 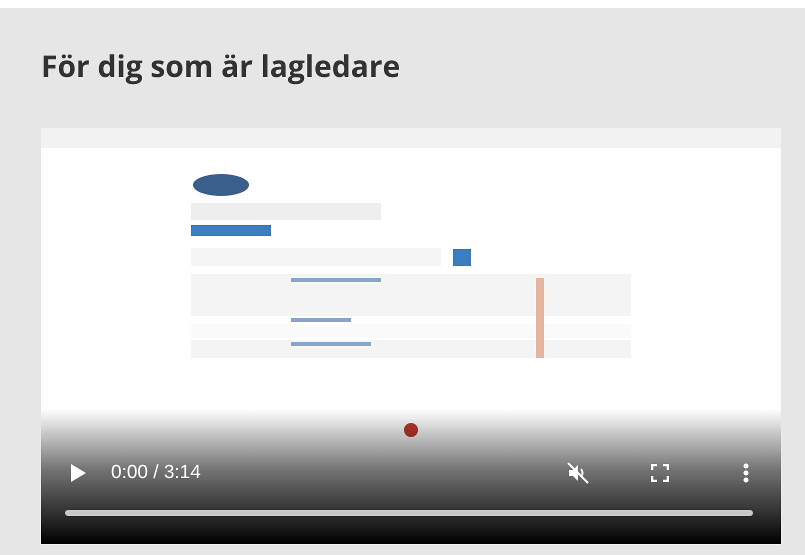 I want to click on section-heading: För dig som är lagledare, so click(x=221, y=66).